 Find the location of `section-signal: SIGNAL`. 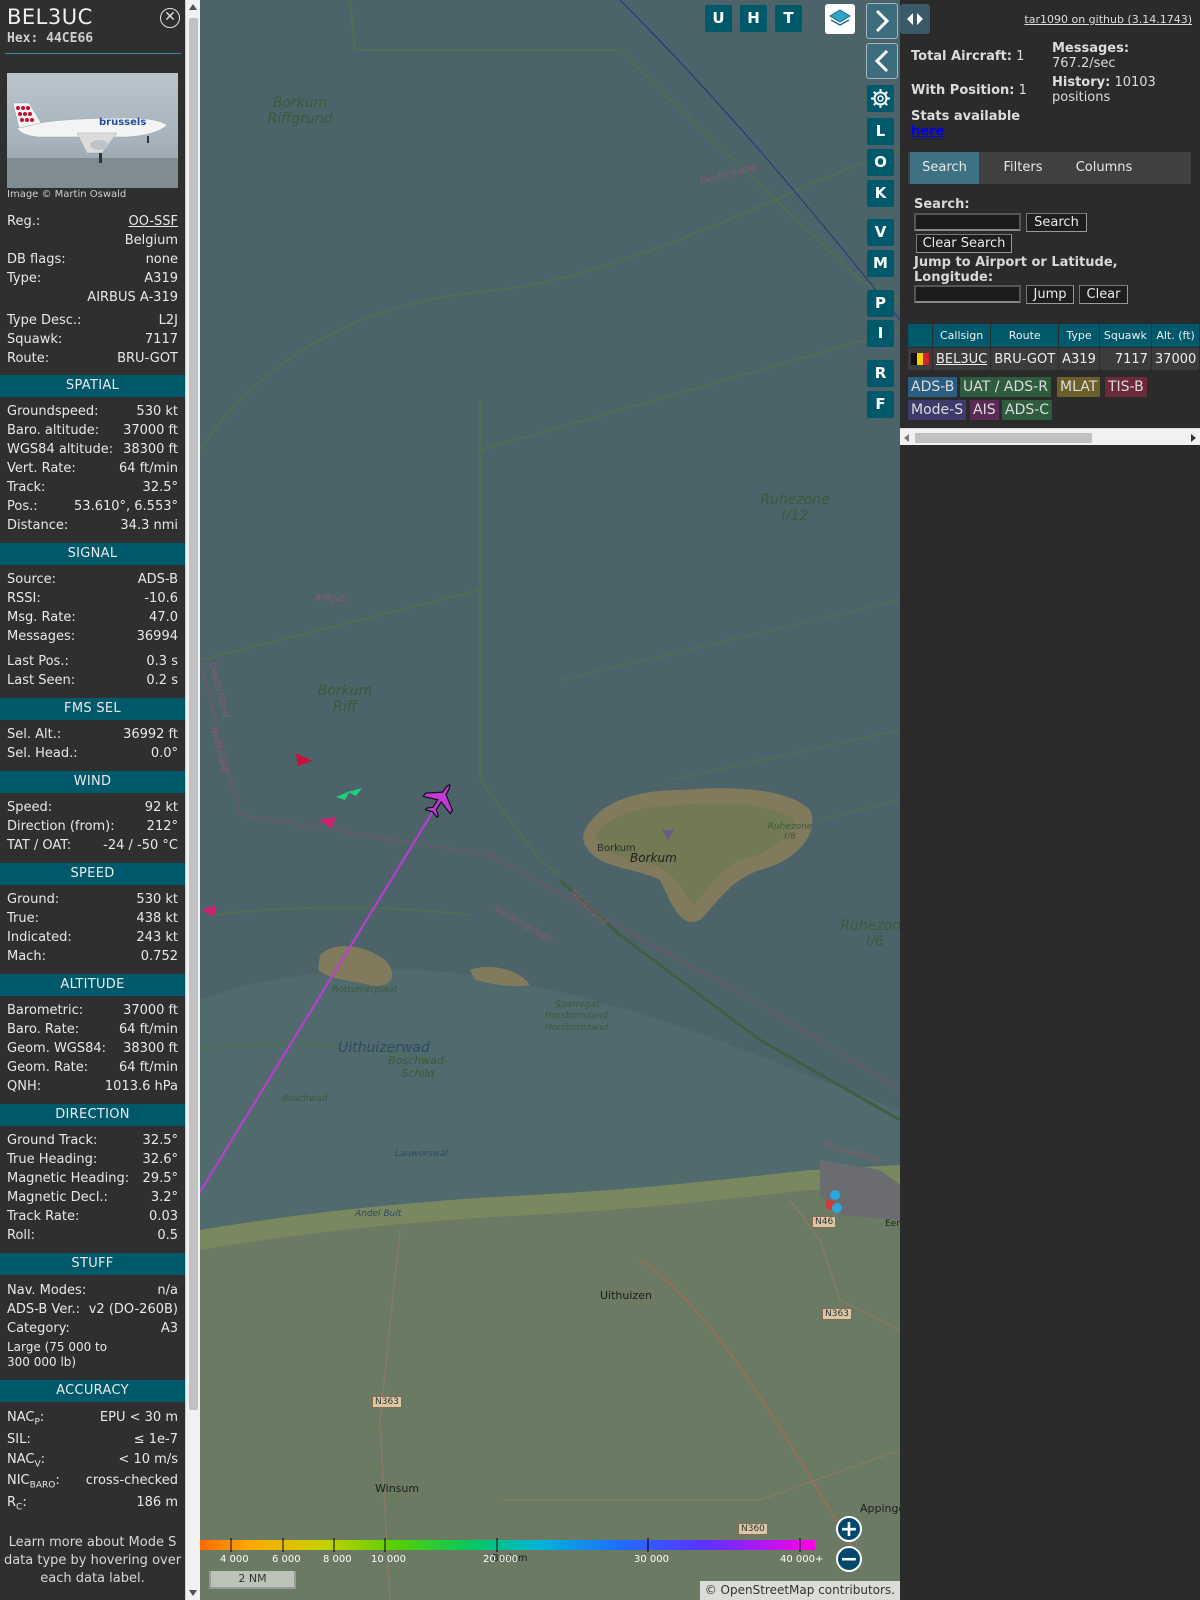

section-signal: SIGNAL is located at coordinates (92, 554).